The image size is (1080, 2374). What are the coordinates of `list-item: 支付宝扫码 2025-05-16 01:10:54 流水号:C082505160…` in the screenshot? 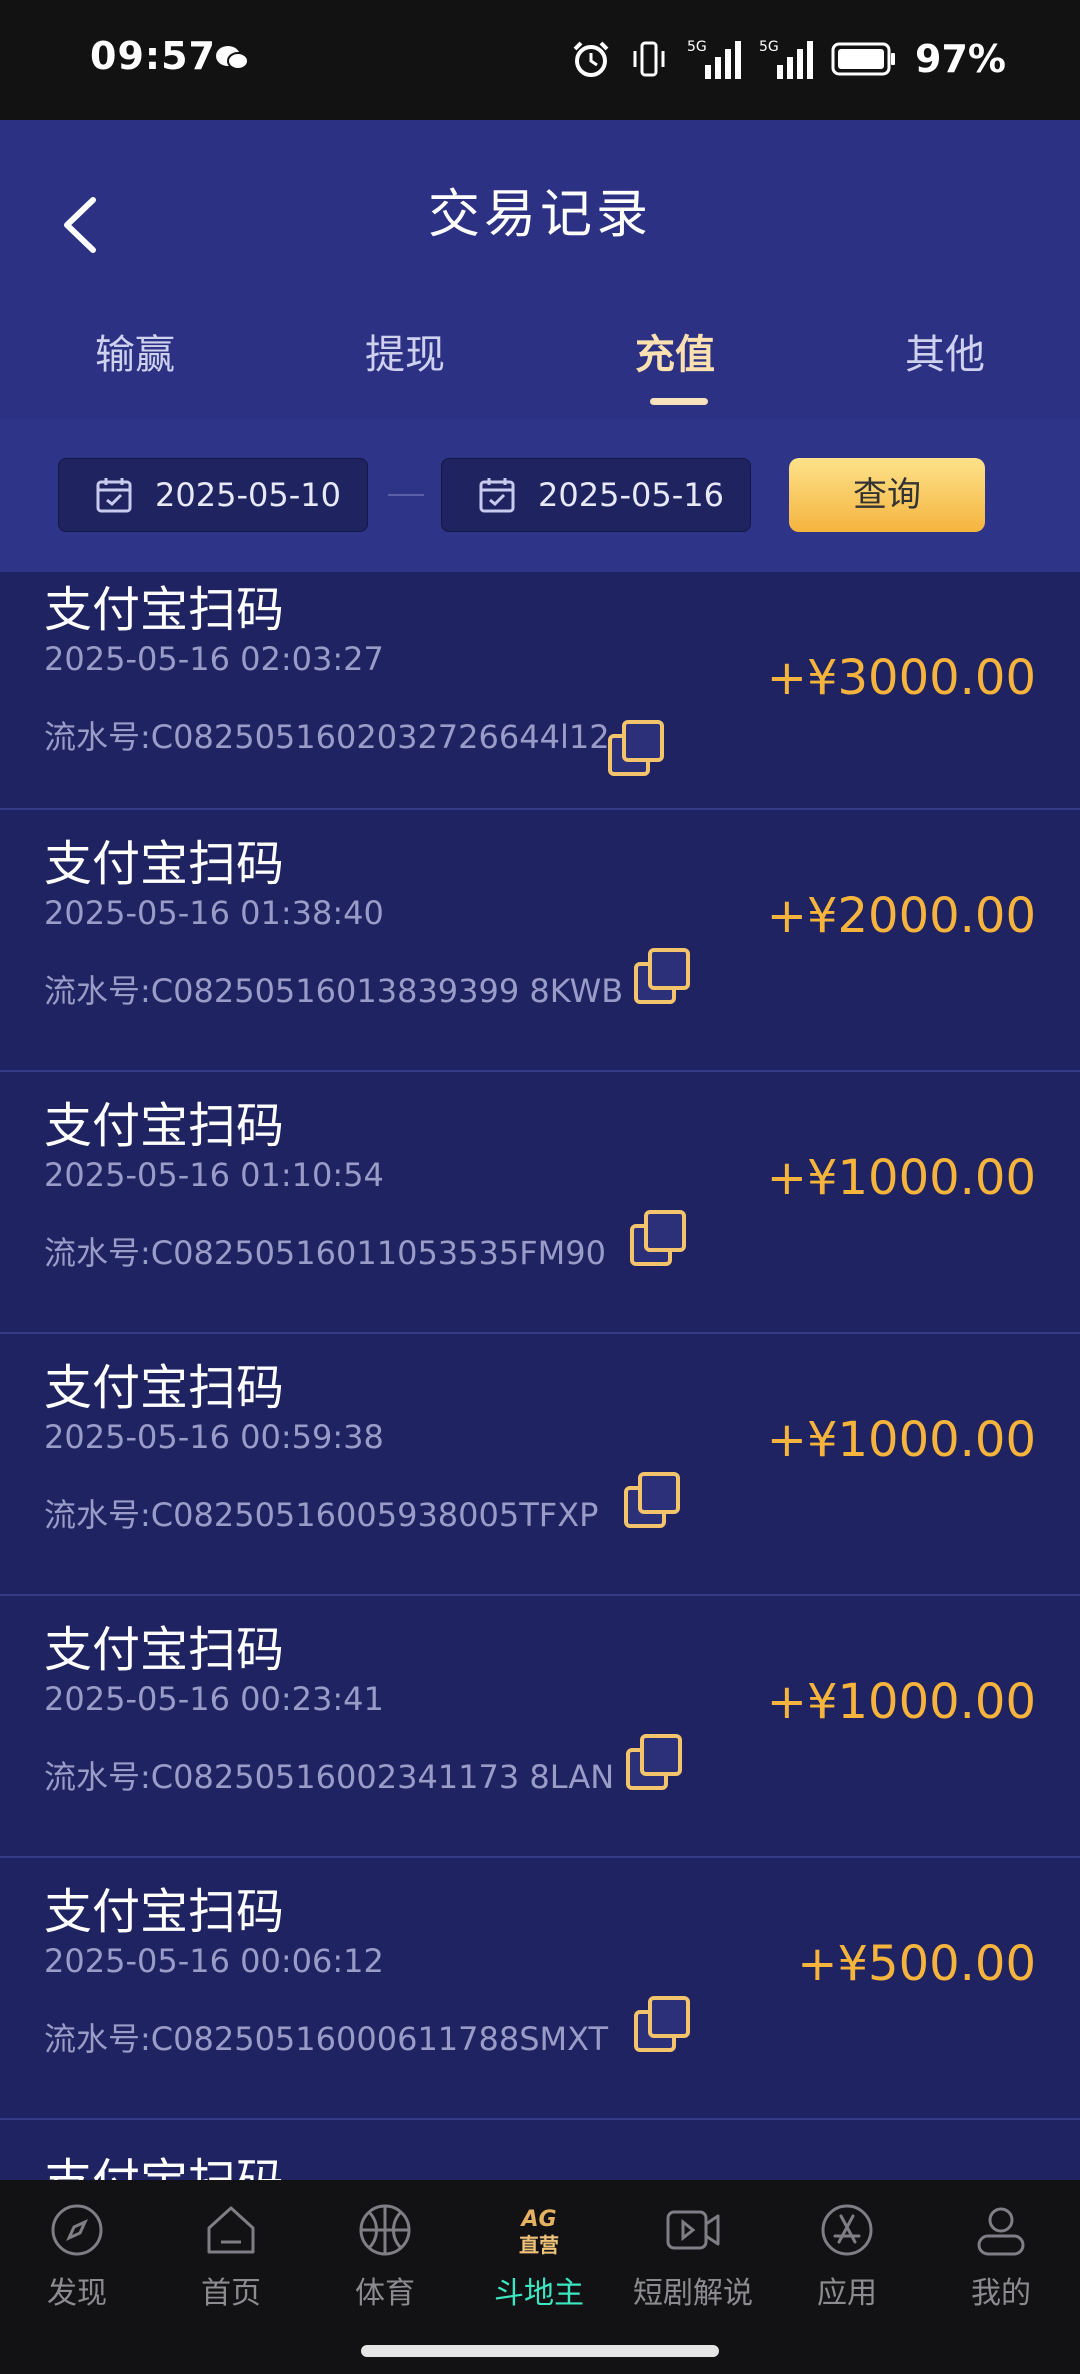 It's located at (540, 1202).